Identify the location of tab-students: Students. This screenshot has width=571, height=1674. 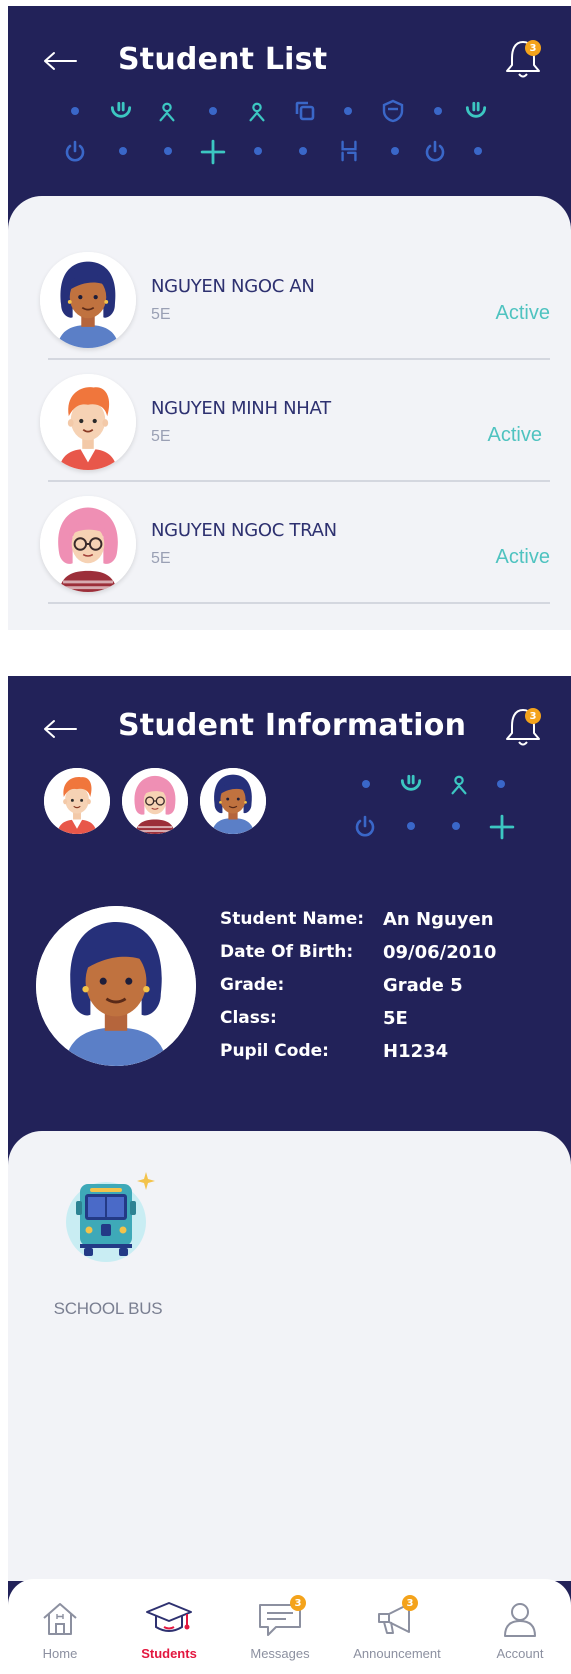
(169, 1626).